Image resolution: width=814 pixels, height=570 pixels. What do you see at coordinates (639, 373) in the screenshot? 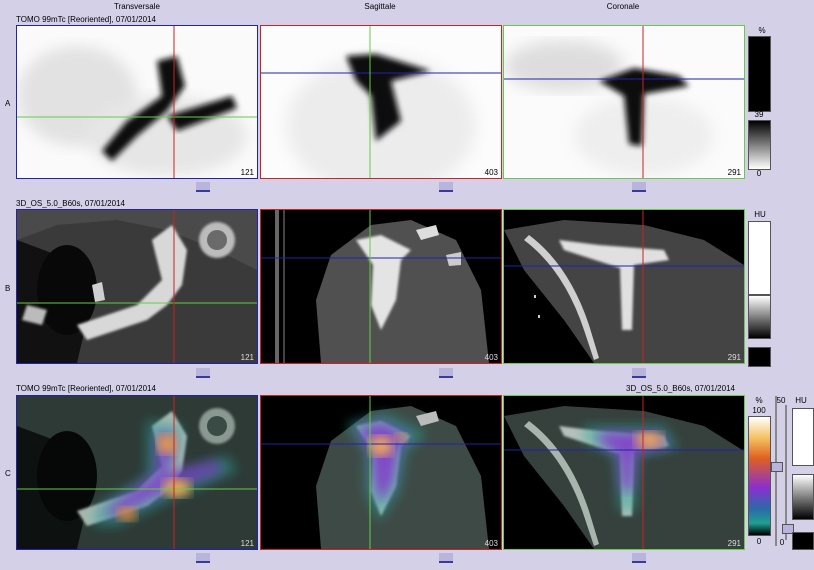
I see `row-b-coronal-slider` at bounding box center [639, 373].